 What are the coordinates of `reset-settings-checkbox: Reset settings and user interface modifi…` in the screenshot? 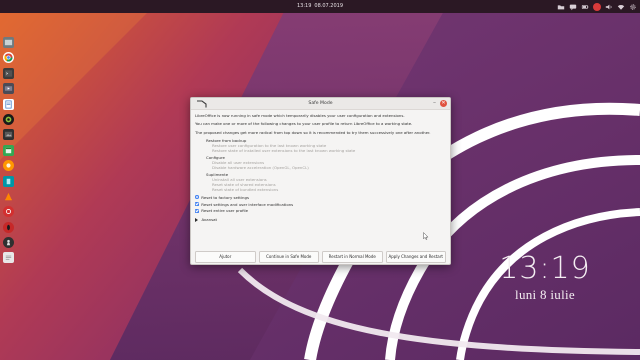 It's located at (320, 204).